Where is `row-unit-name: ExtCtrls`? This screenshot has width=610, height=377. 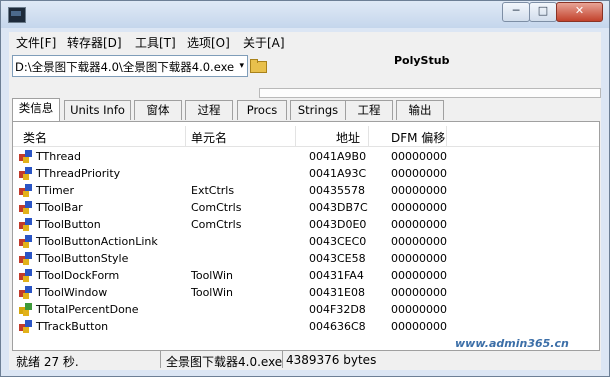 row-unit-name: ExtCtrls is located at coordinates (213, 190).